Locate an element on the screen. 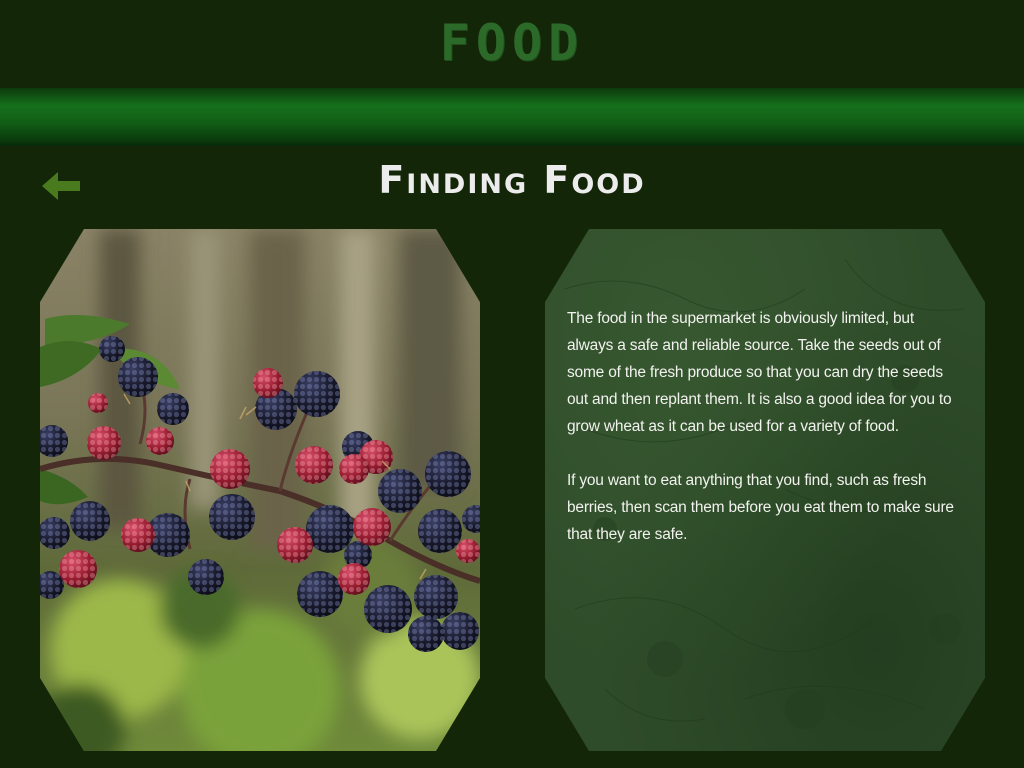 This screenshot has width=1024, height=768. header-stripe is located at coordinates (512, 117).